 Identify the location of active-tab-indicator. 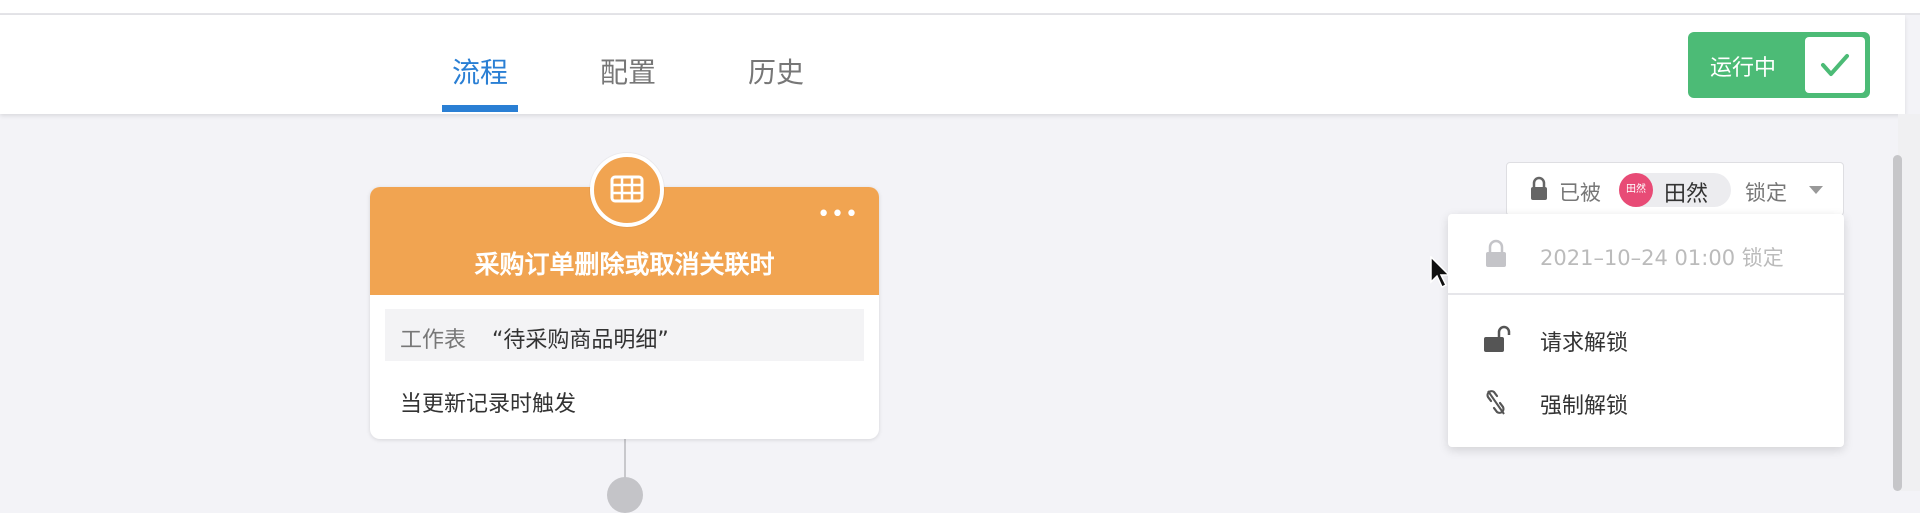
(480, 108).